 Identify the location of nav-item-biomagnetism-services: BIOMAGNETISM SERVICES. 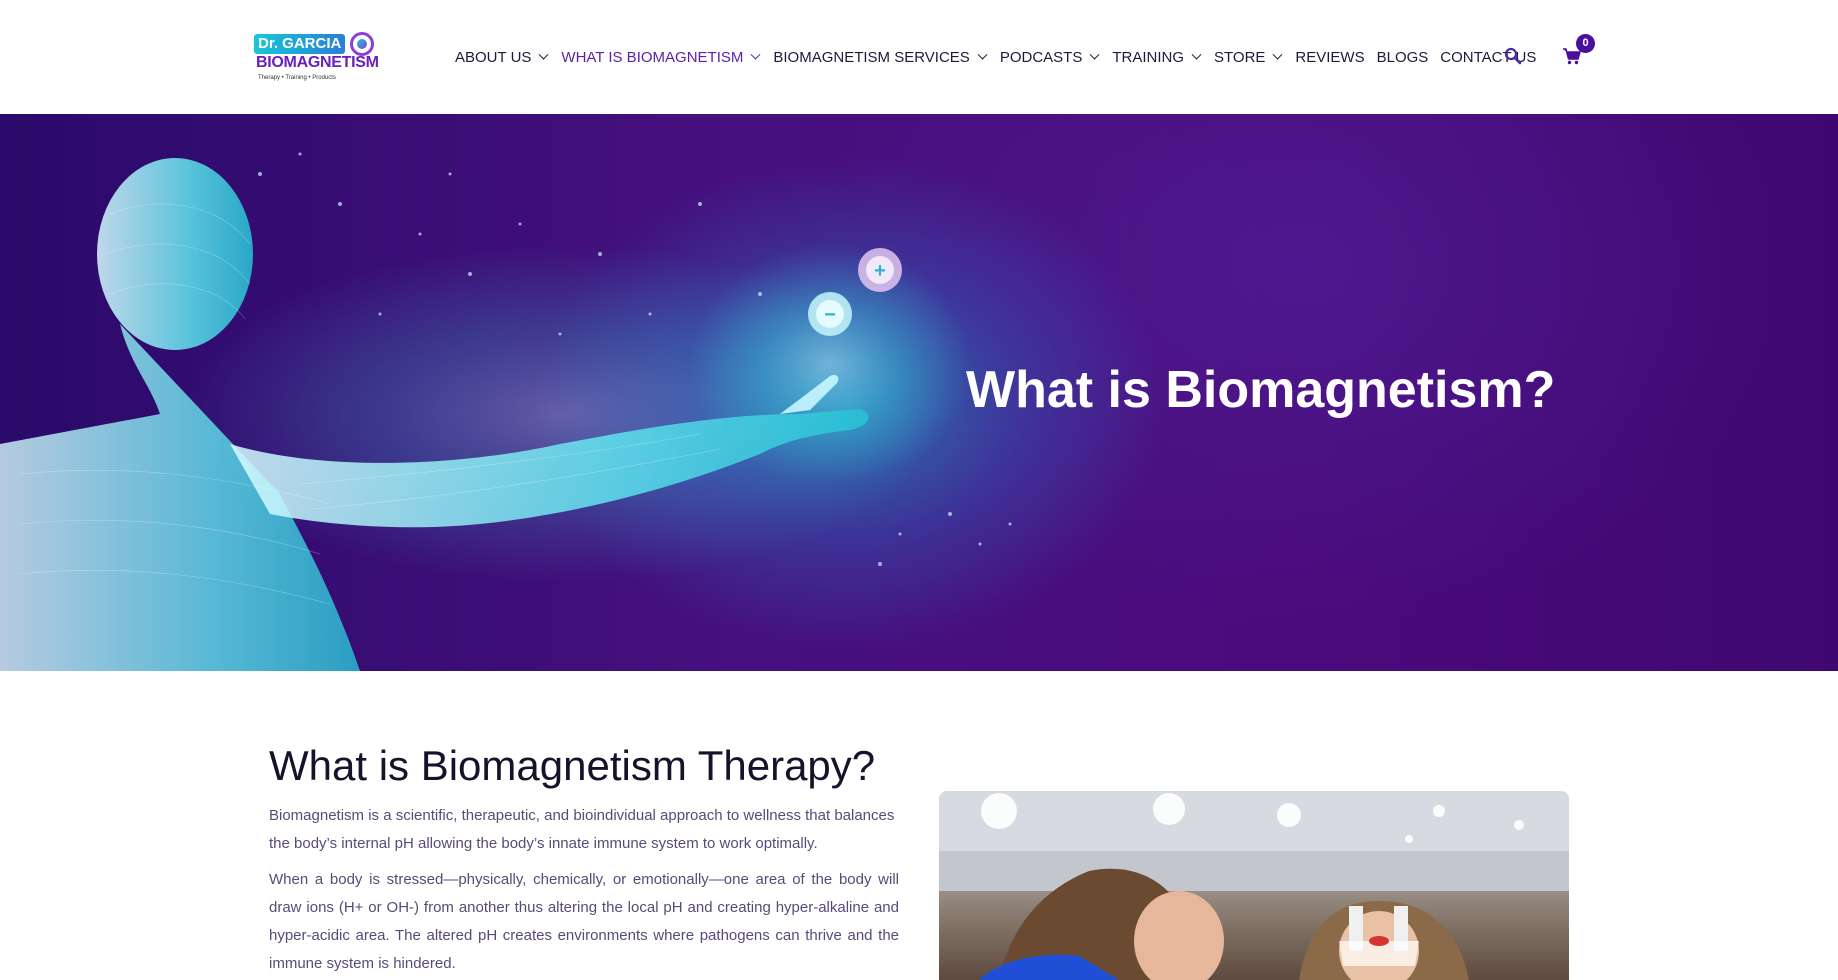
(880, 57).